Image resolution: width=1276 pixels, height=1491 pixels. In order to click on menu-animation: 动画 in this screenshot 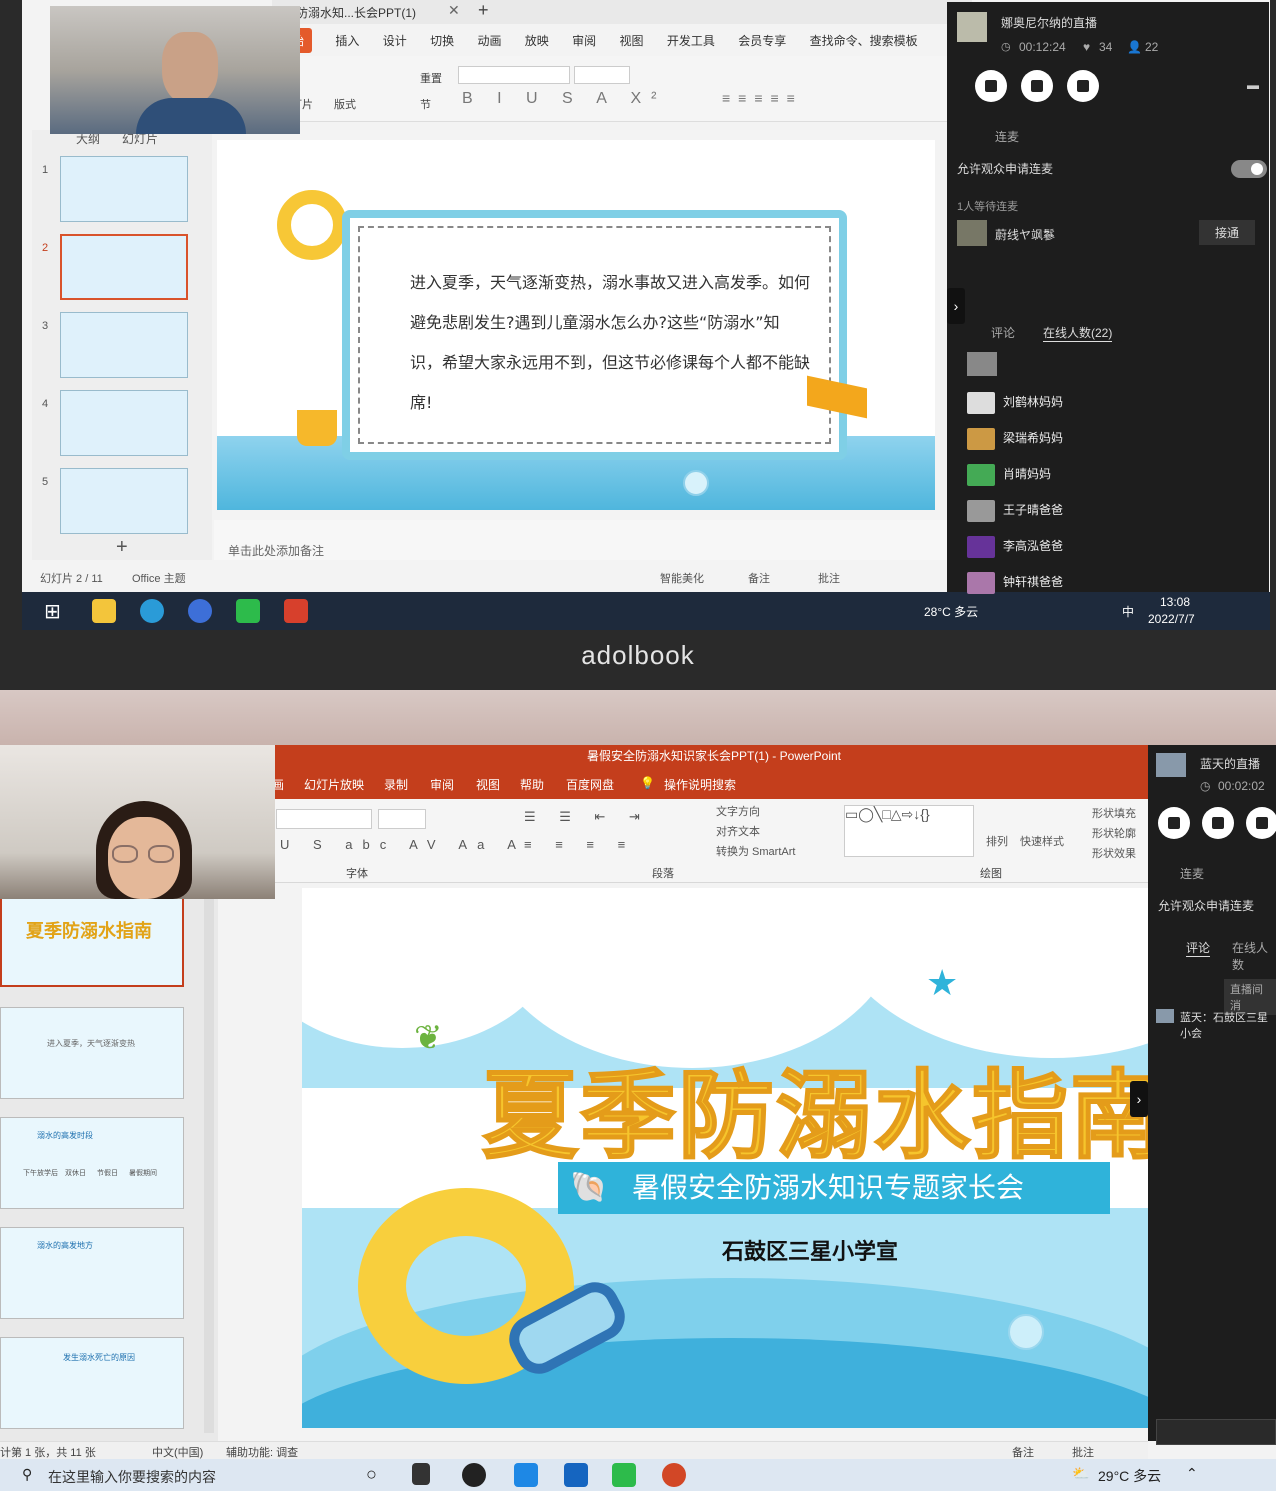, I will do `click(489, 40)`.